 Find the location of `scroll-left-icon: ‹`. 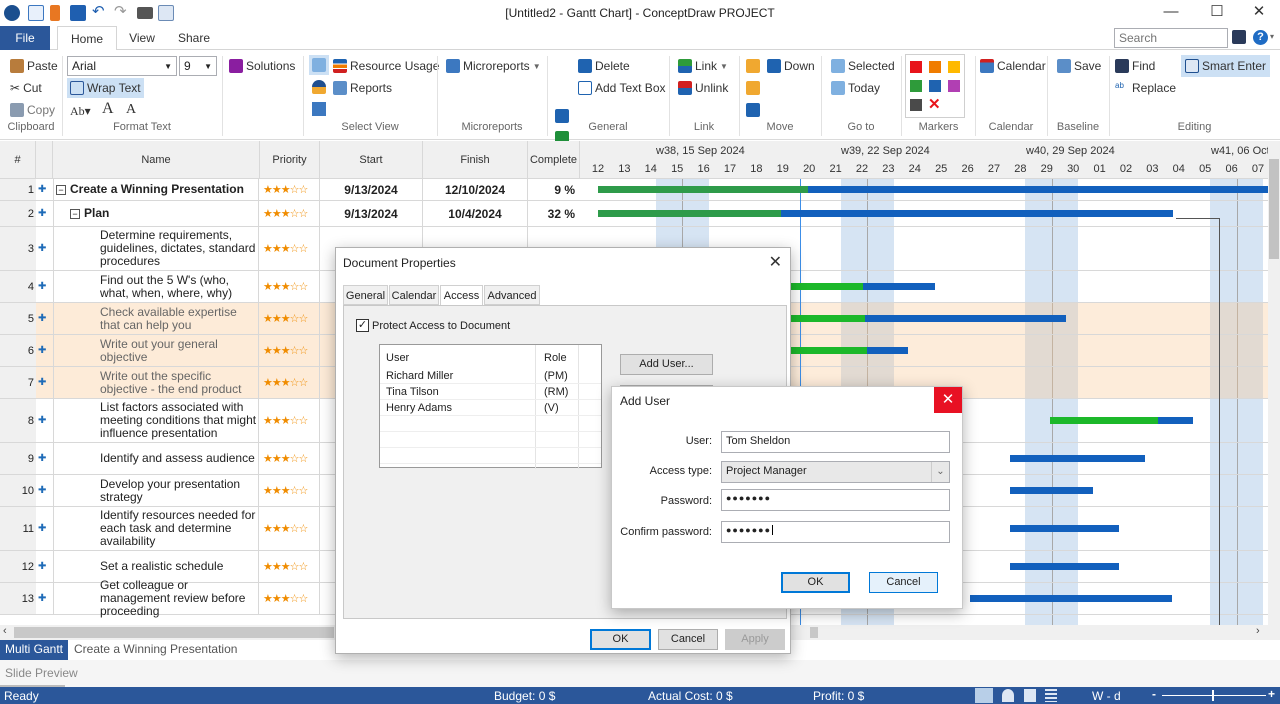

scroll-left-icon: ‹ is located at coordinates (5, 631).